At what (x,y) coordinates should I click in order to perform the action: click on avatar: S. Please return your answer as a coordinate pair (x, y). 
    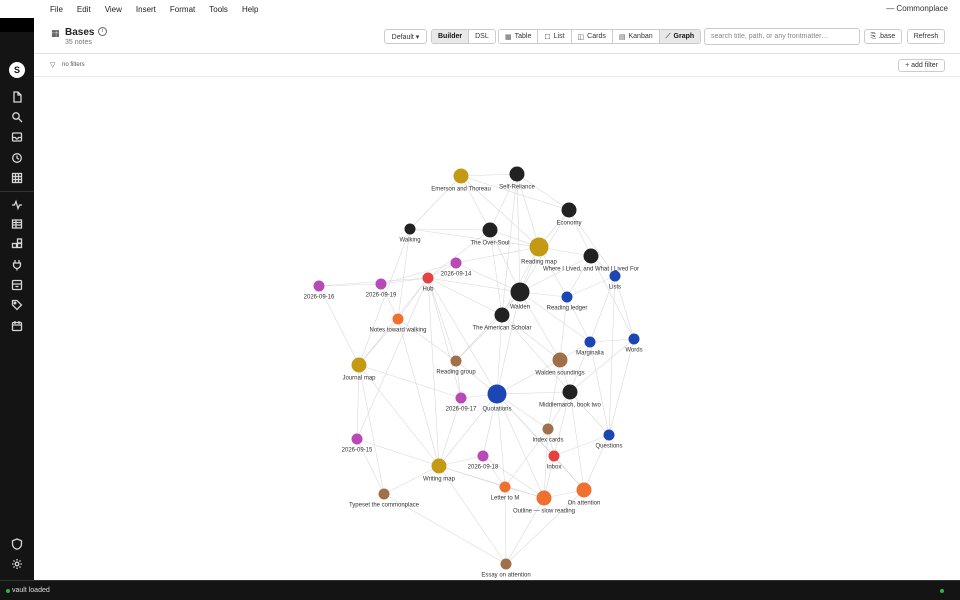
    Looking at the image, I should click on (17, 70).